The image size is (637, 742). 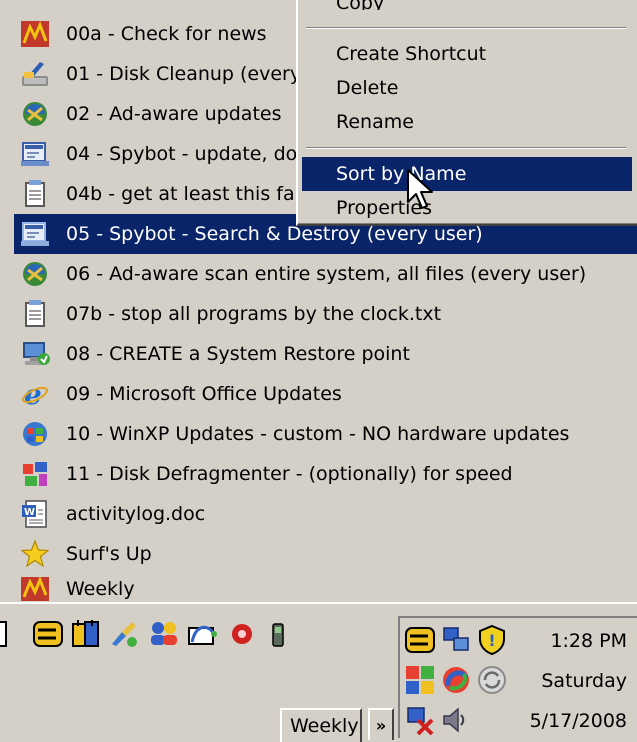 I want to click on mobile-device-icon, so click(x=278, y=634).